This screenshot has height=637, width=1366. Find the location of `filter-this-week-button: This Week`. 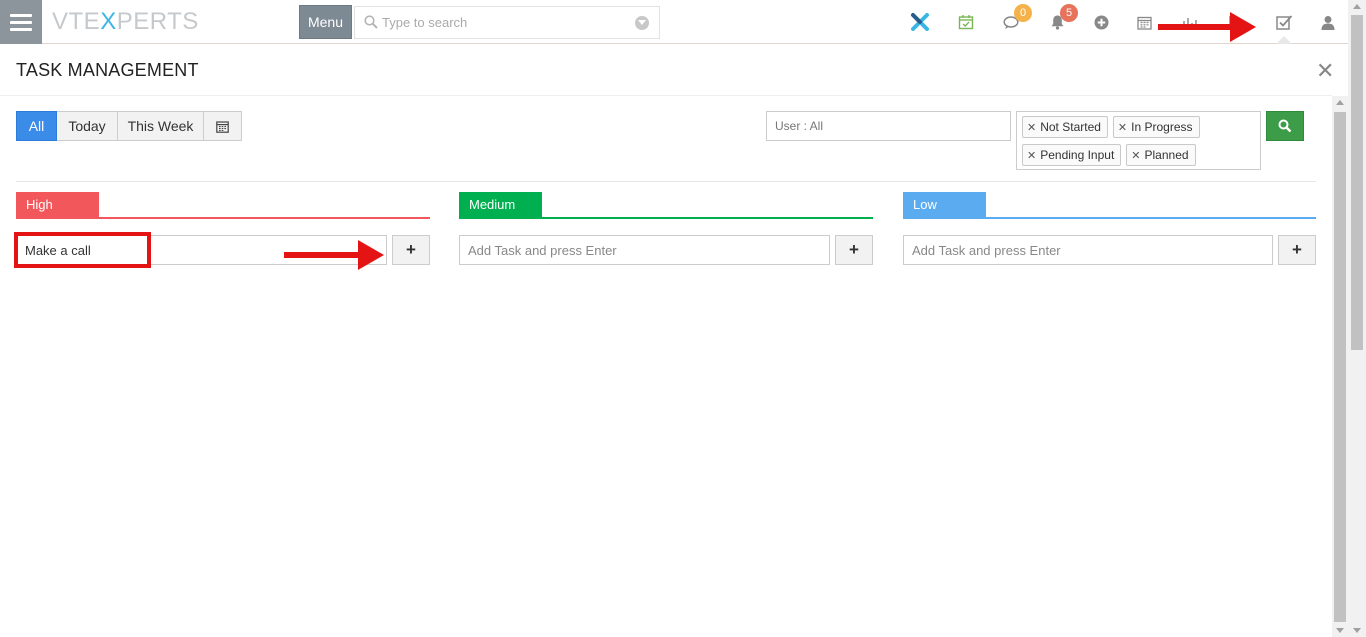

filter-this-week-button: This Week is located at coordinates (161, 126).